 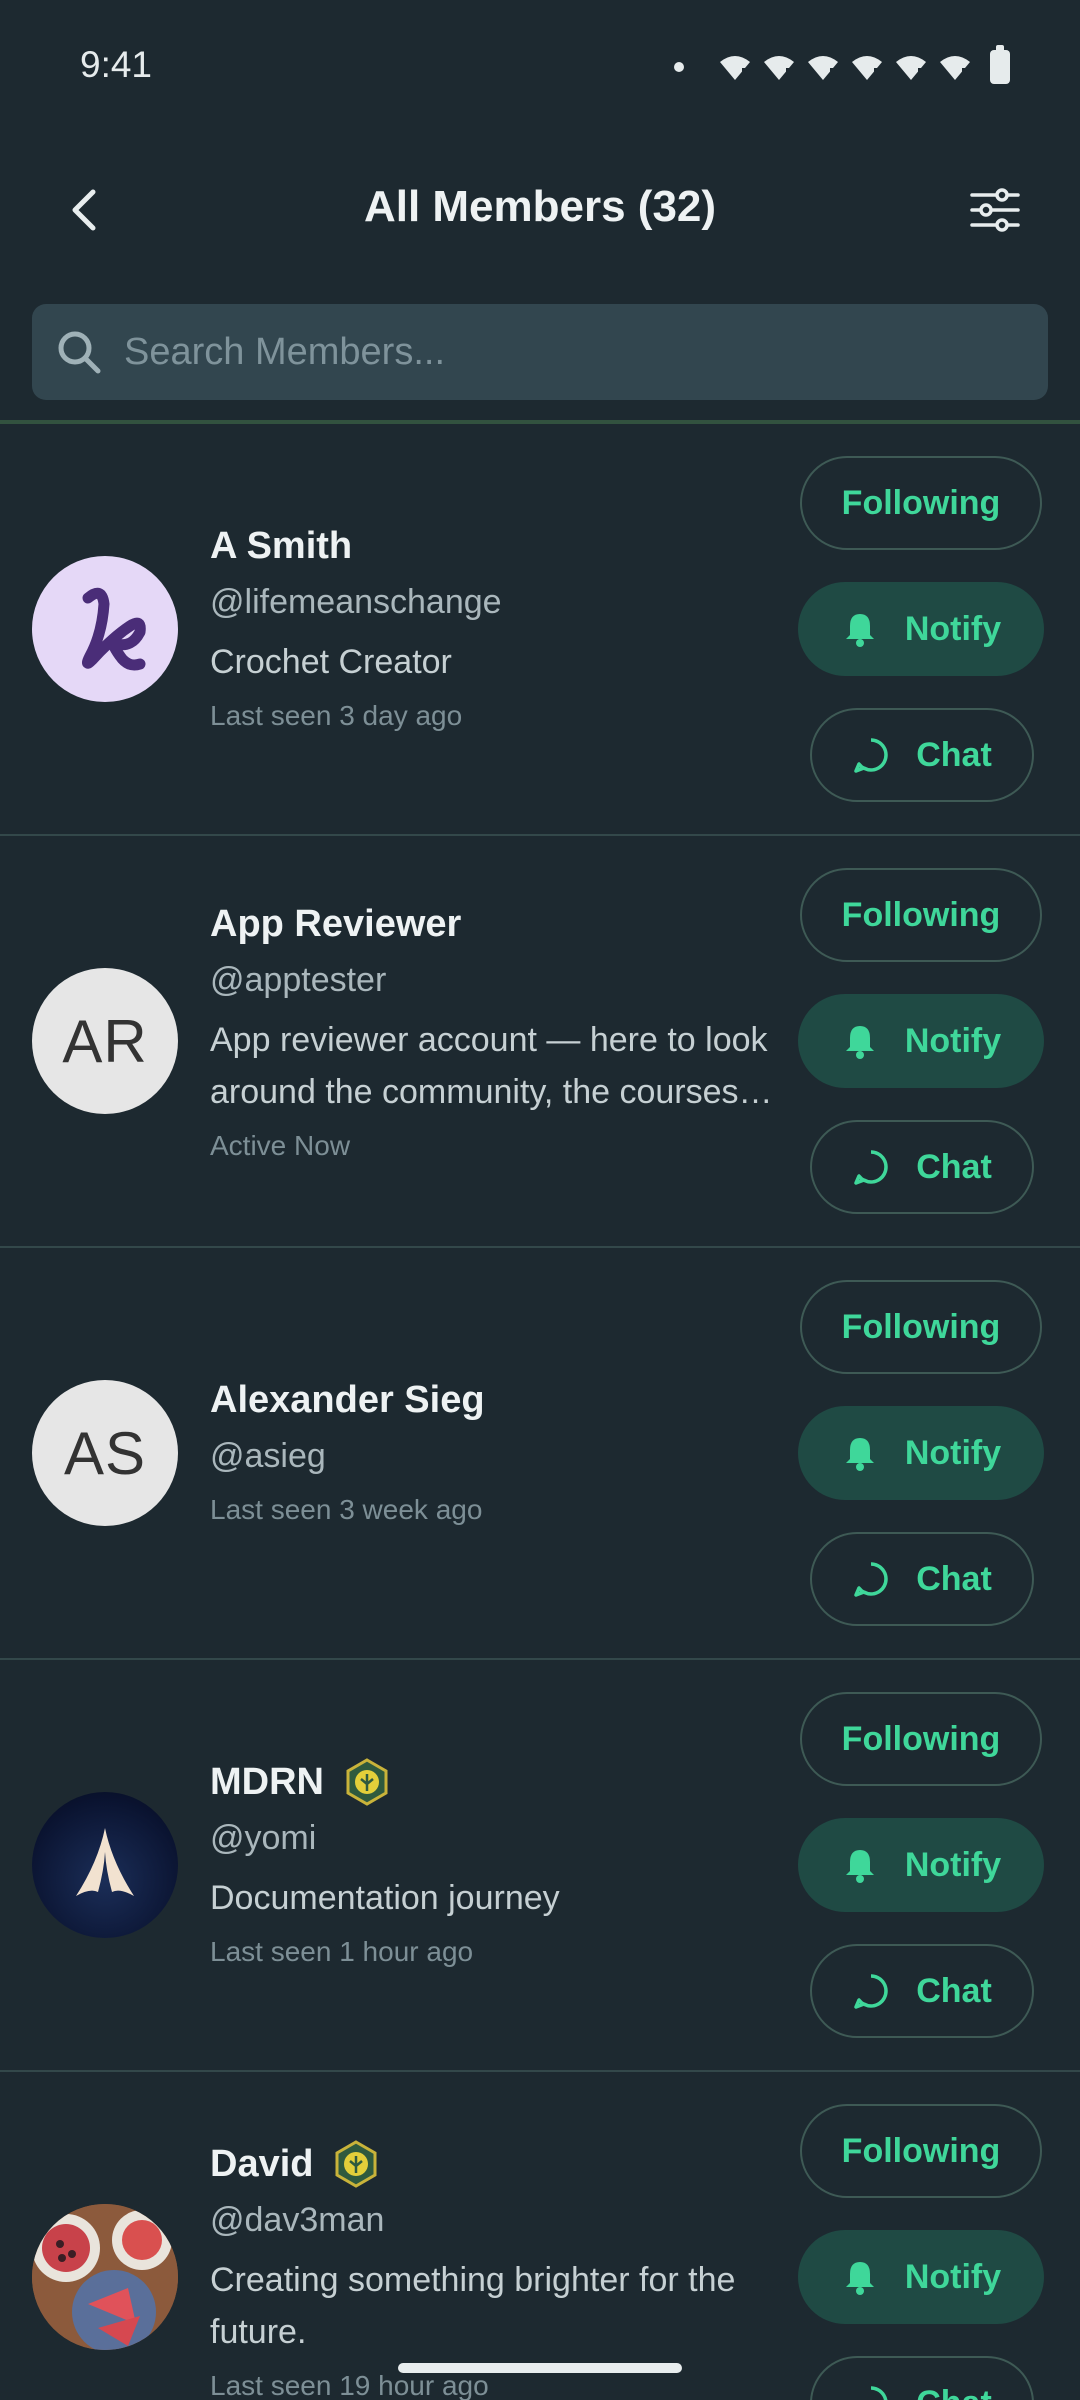 What do you see at coordinates (297, 2220) in the screenshot?
I see `member-handle: @dav3man` at bounding box center [297, 2220].